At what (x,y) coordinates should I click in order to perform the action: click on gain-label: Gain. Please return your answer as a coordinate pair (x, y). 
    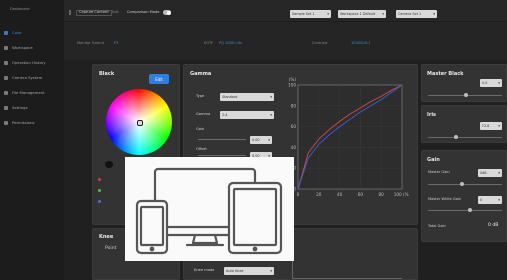
    Looking at the image, I should click on (200, 129).